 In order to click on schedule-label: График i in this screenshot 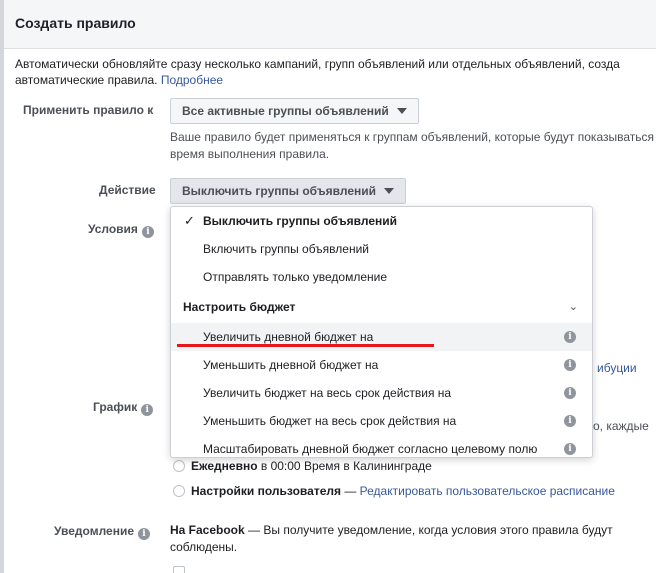, I will do `click(123, 408)`.